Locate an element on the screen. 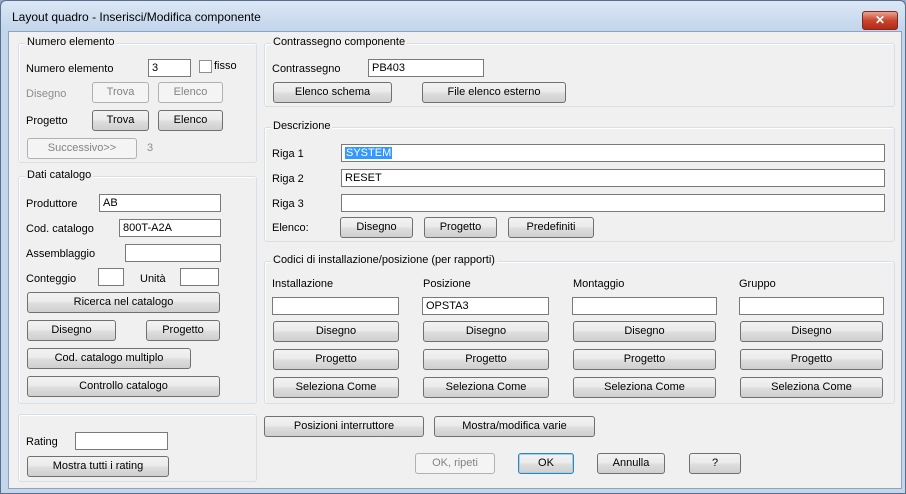  produttore-label: Produttore is located at coordinates (52, 204).